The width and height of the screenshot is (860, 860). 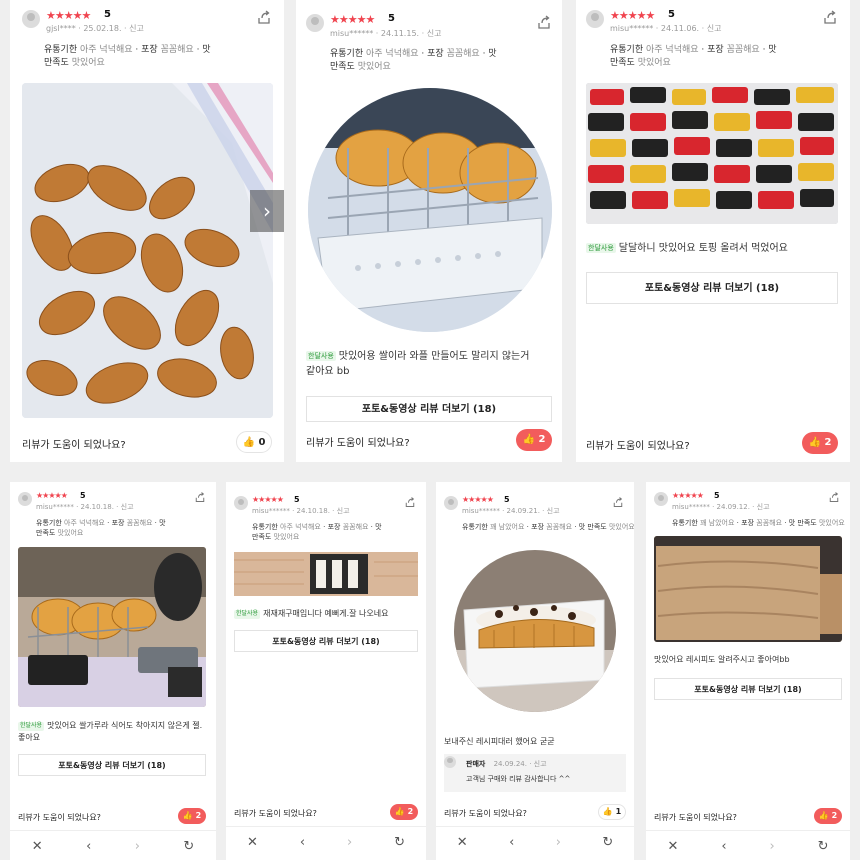 What do you see at coordinates (326, 613) in the screenshot?
I see `review-body: 재재재구매입니다 예뻐게.잘 나오네요` at bounding box center [326, 613].